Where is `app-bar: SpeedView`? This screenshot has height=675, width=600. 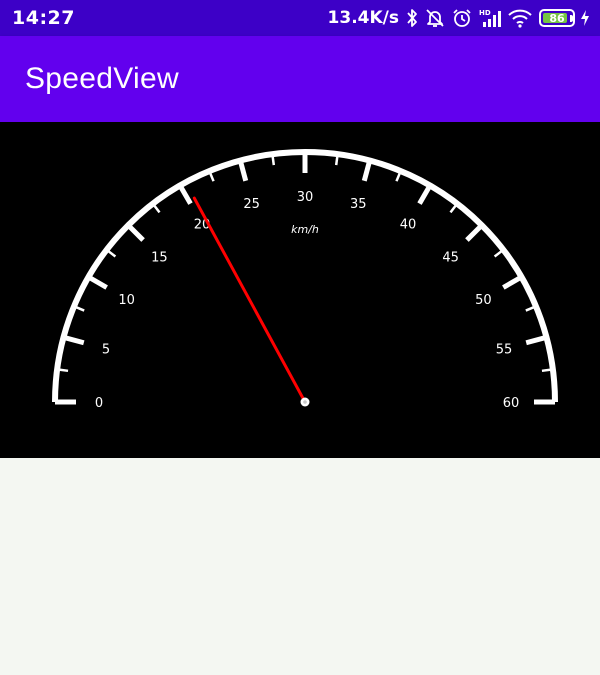 app-bar: SpeedView is located at coordinates (300, 79).